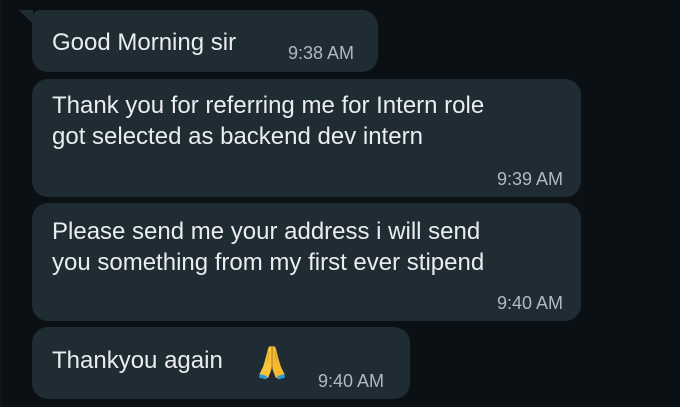 This screenshot has height=407, width=680. What do you see at coordinates (144, 42) in the screenshot?
I see `message-text: Good Morning sir` at bounding box center [144, 42].